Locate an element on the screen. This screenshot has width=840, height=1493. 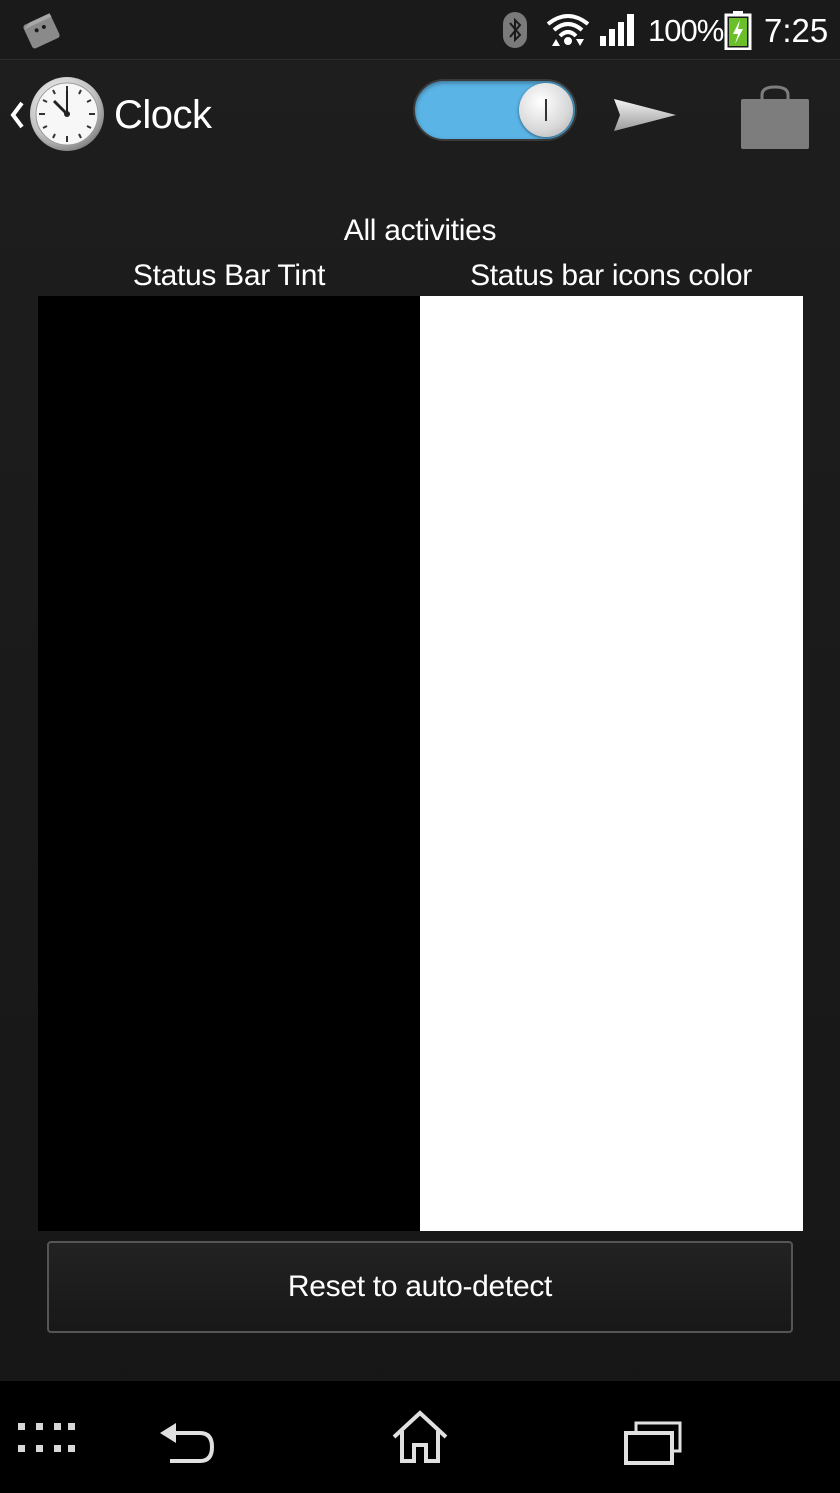
up-chevron-icon is located at coordinates (17, 115).